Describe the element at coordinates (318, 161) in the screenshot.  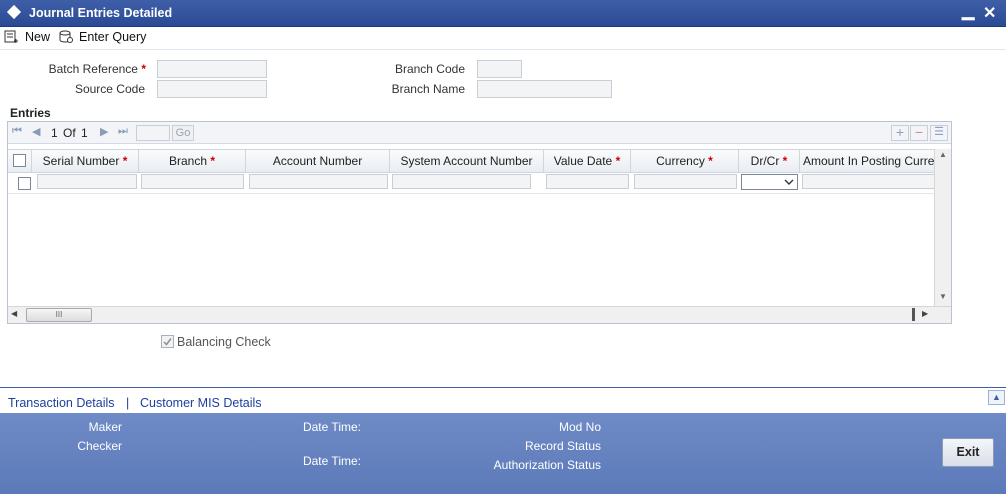
I see `col-account-number: Account Number` at that location.